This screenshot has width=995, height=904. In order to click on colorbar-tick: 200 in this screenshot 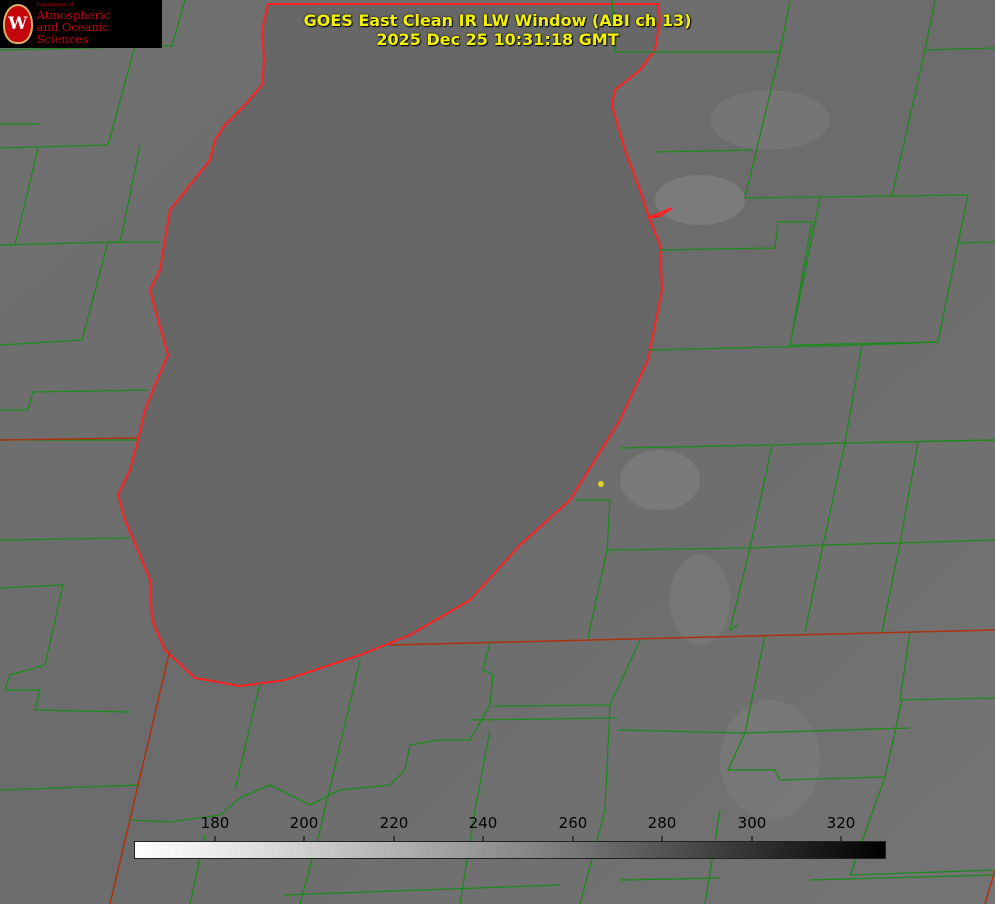, I will do `click(304, 823)`.